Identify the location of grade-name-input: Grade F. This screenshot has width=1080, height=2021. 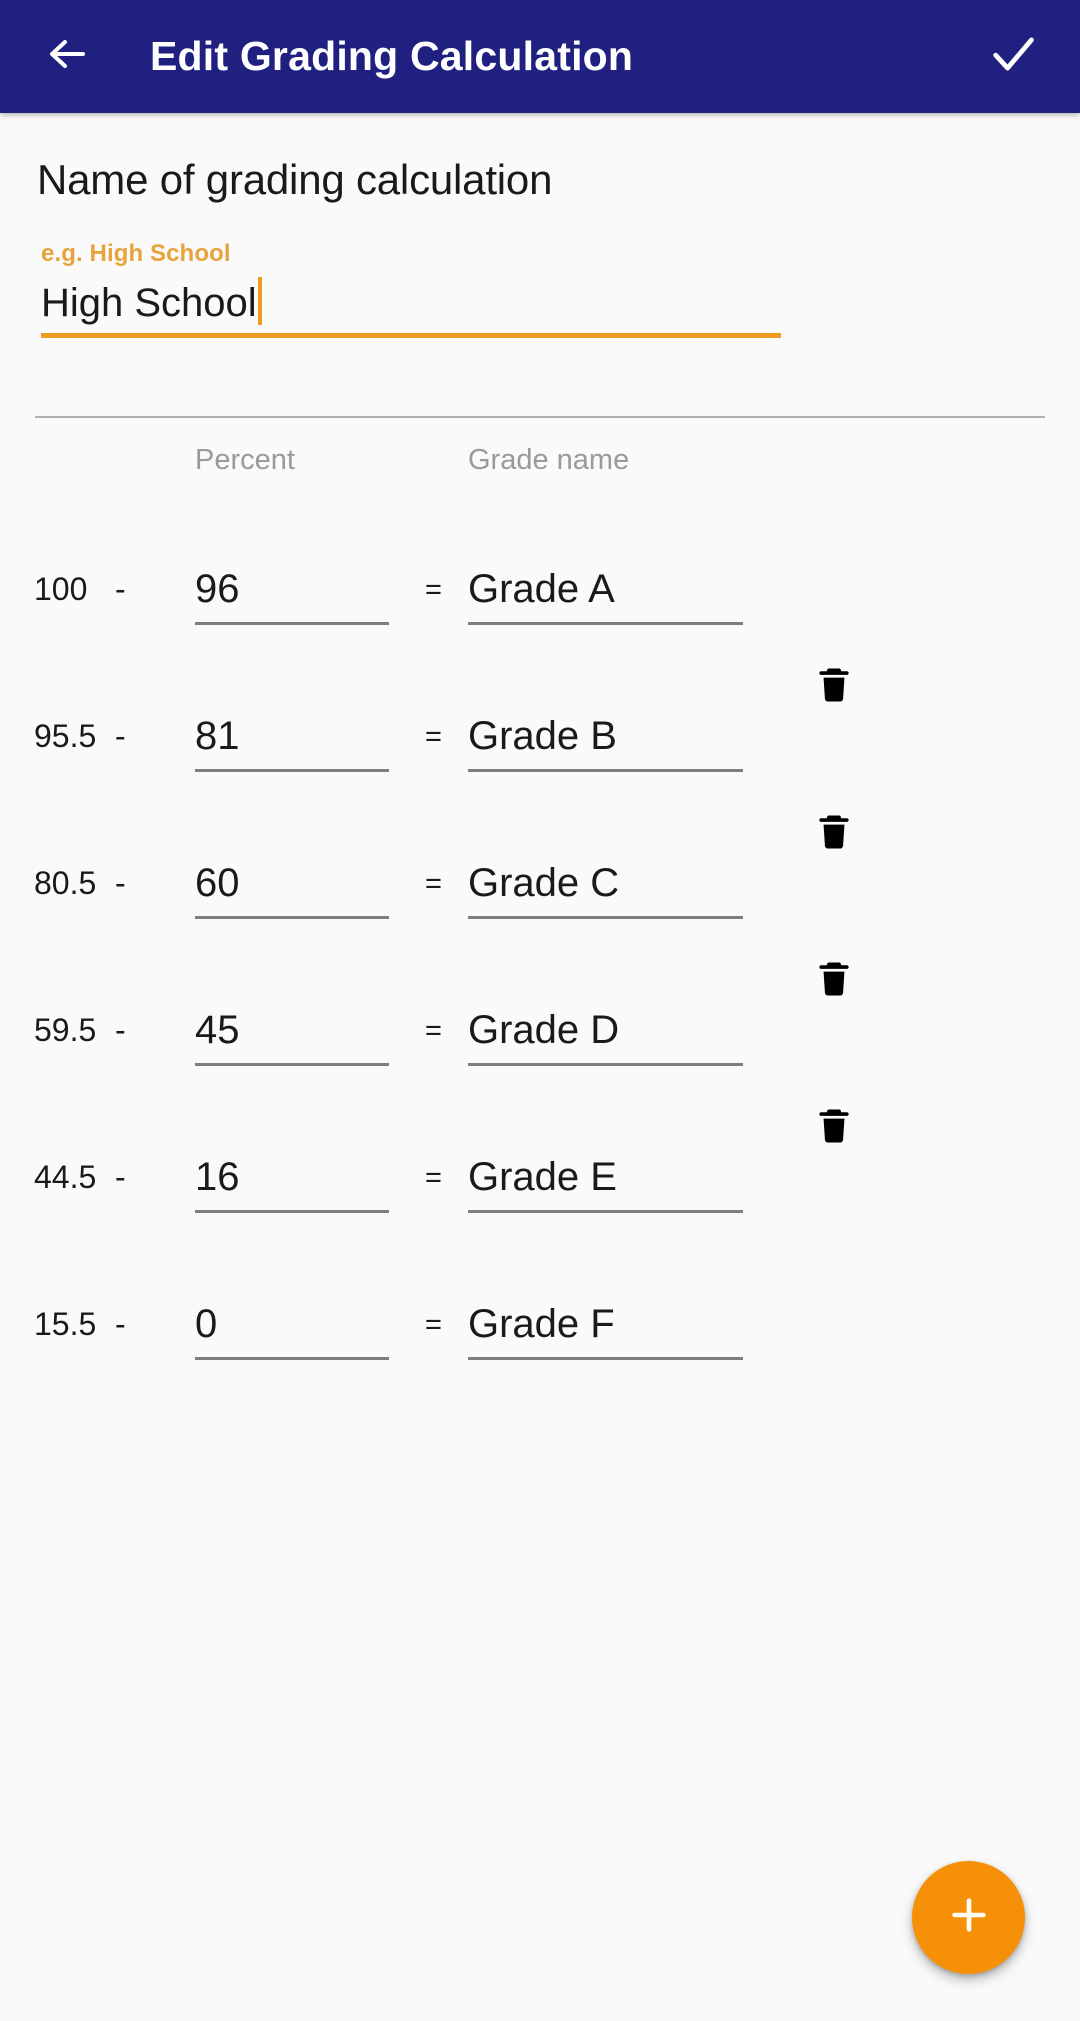
(605, 1331).